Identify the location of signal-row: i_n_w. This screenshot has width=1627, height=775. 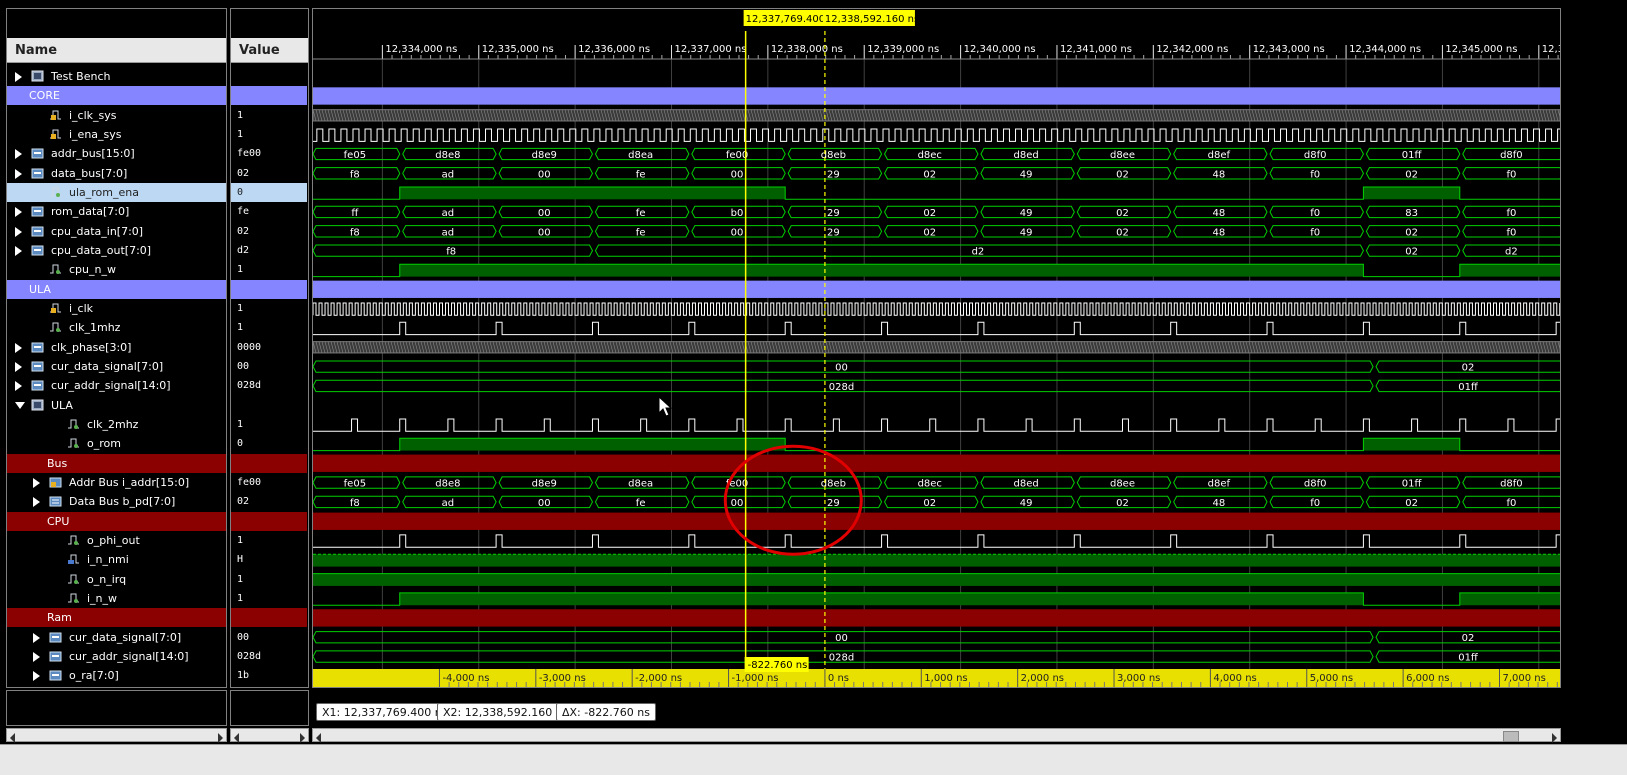
(116, 598).